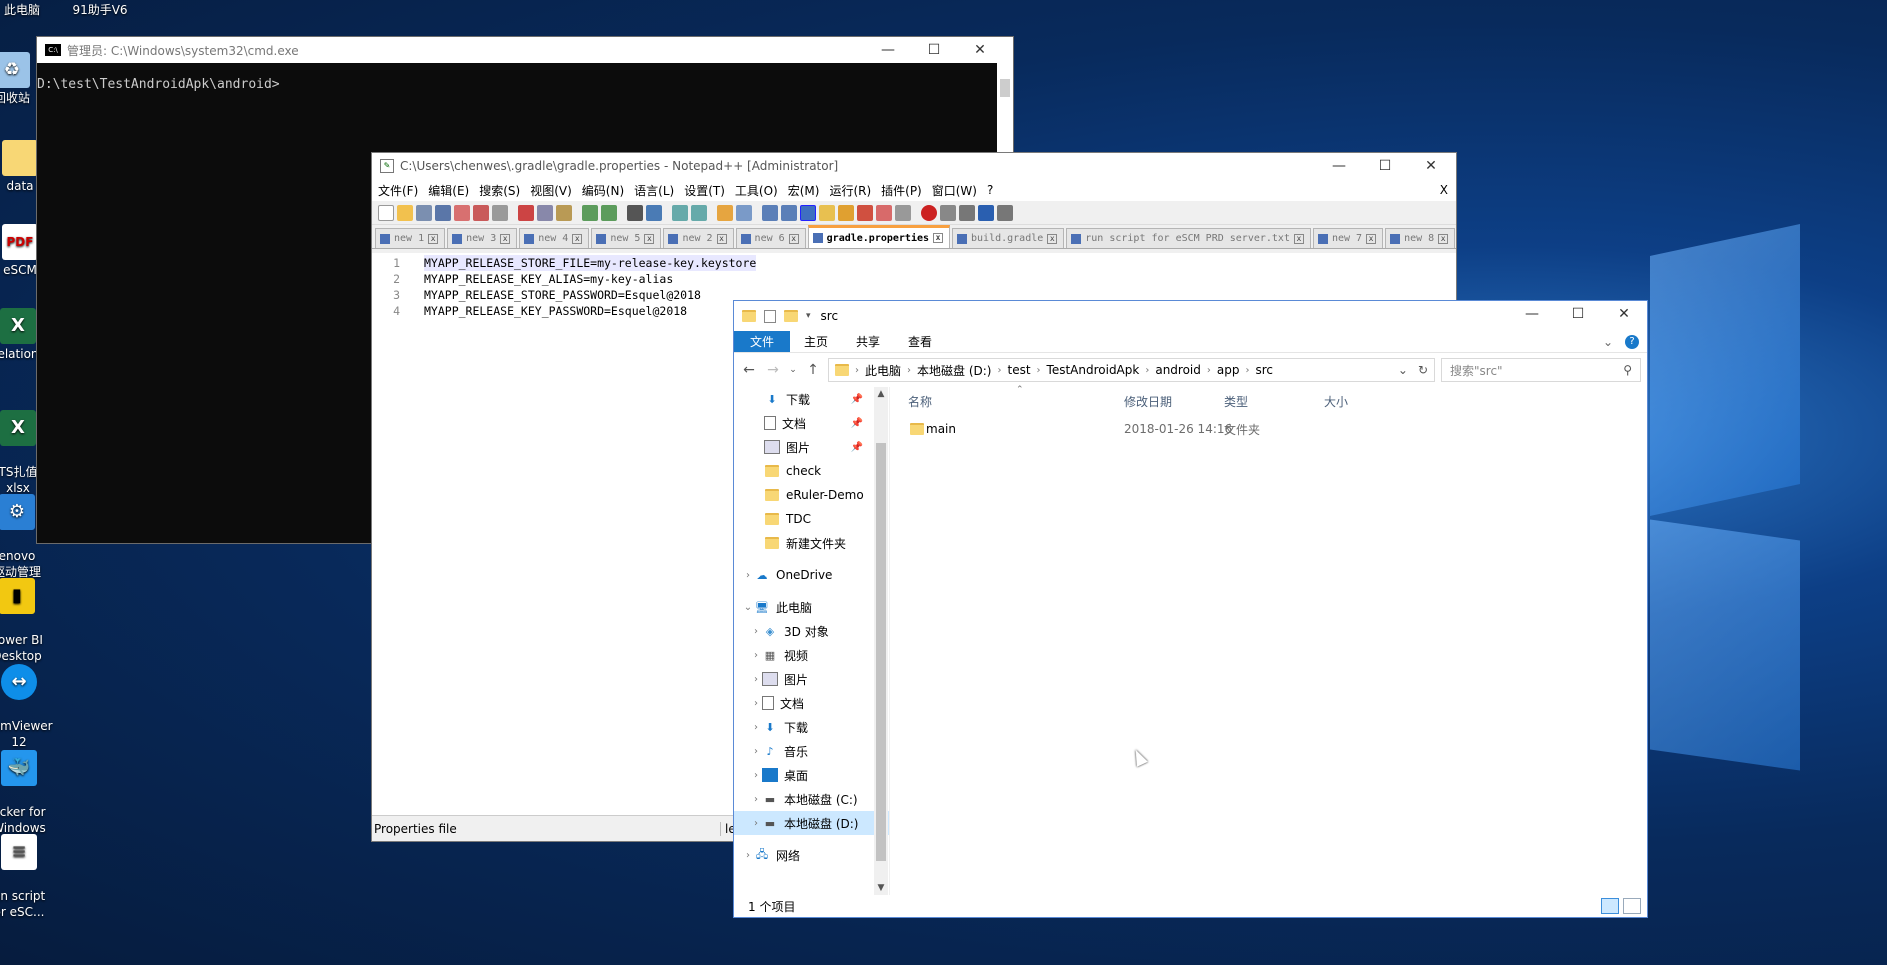 The width and height of the screenshot is (1887, 965). I want to click on sync-h-icon, so click(744, 212).